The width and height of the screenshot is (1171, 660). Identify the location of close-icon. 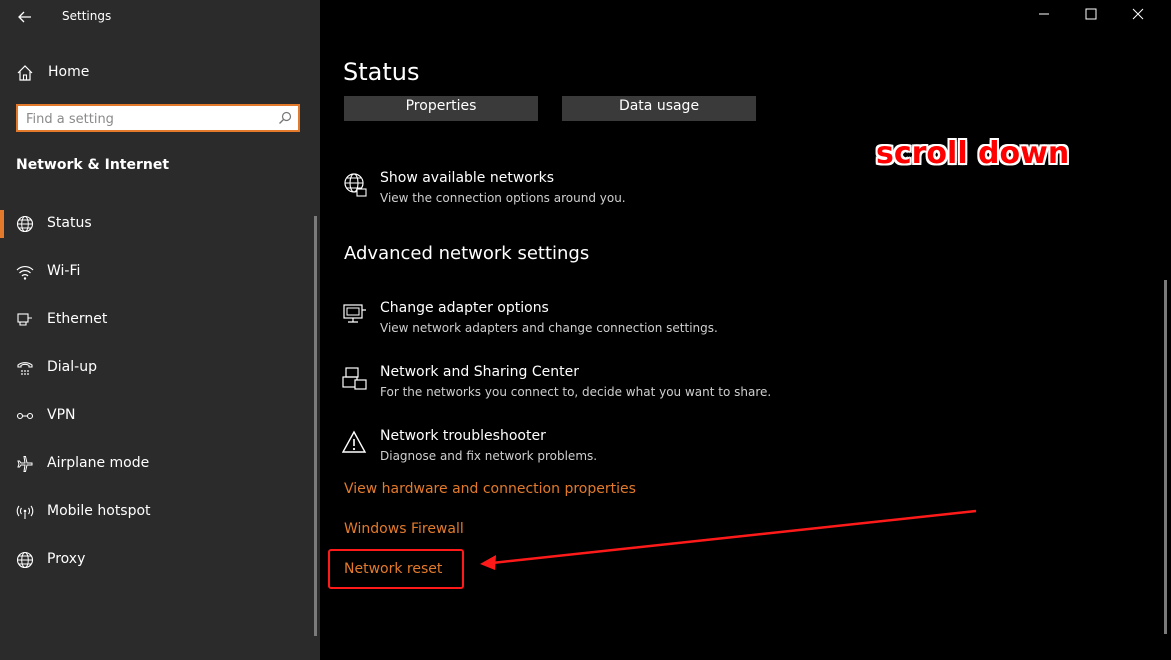
(1138, 14).